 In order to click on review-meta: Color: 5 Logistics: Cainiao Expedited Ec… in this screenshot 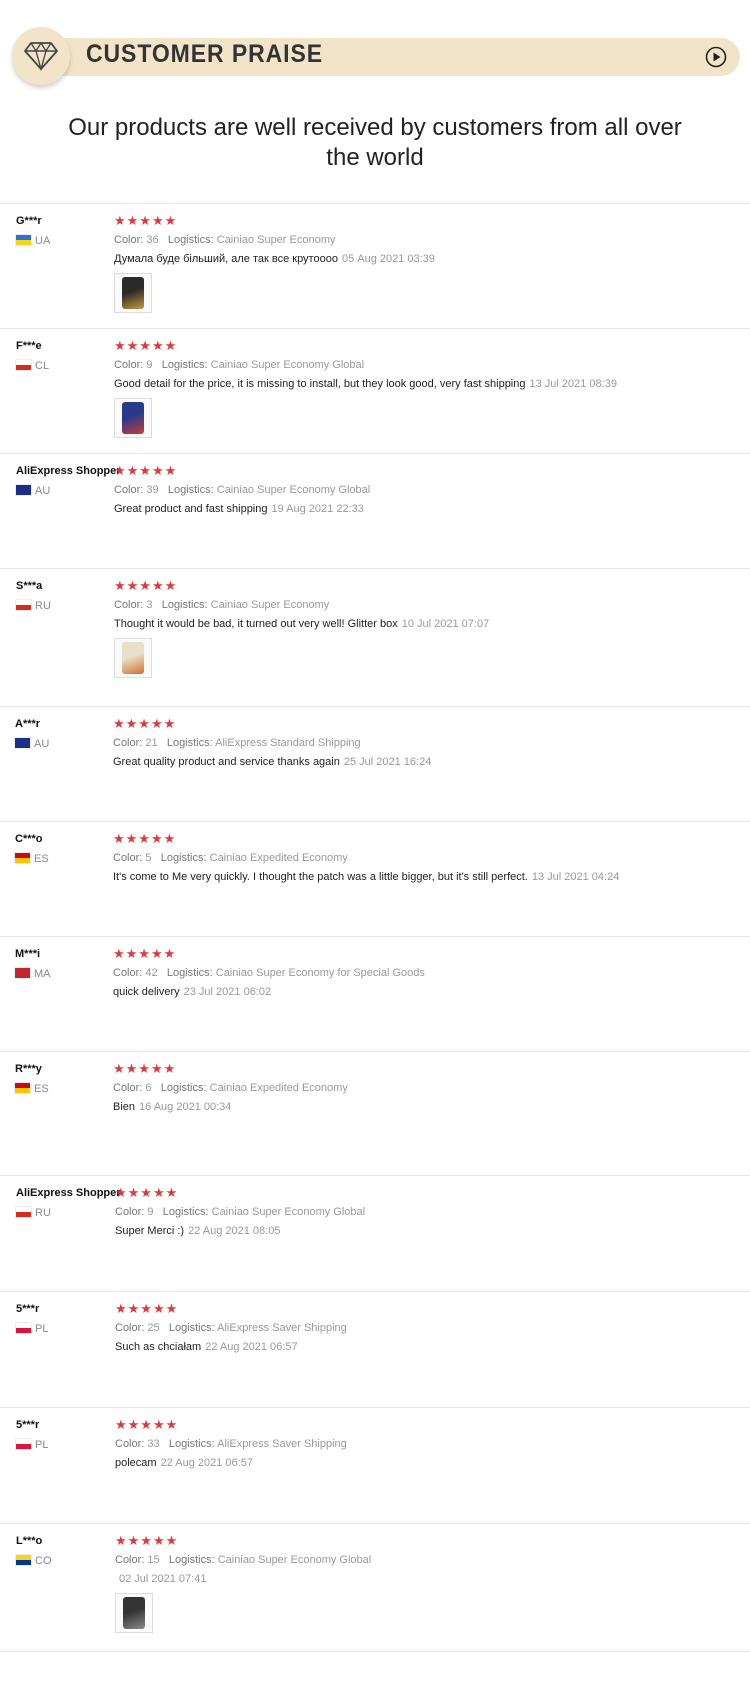, I will do `click(230, 858)`.